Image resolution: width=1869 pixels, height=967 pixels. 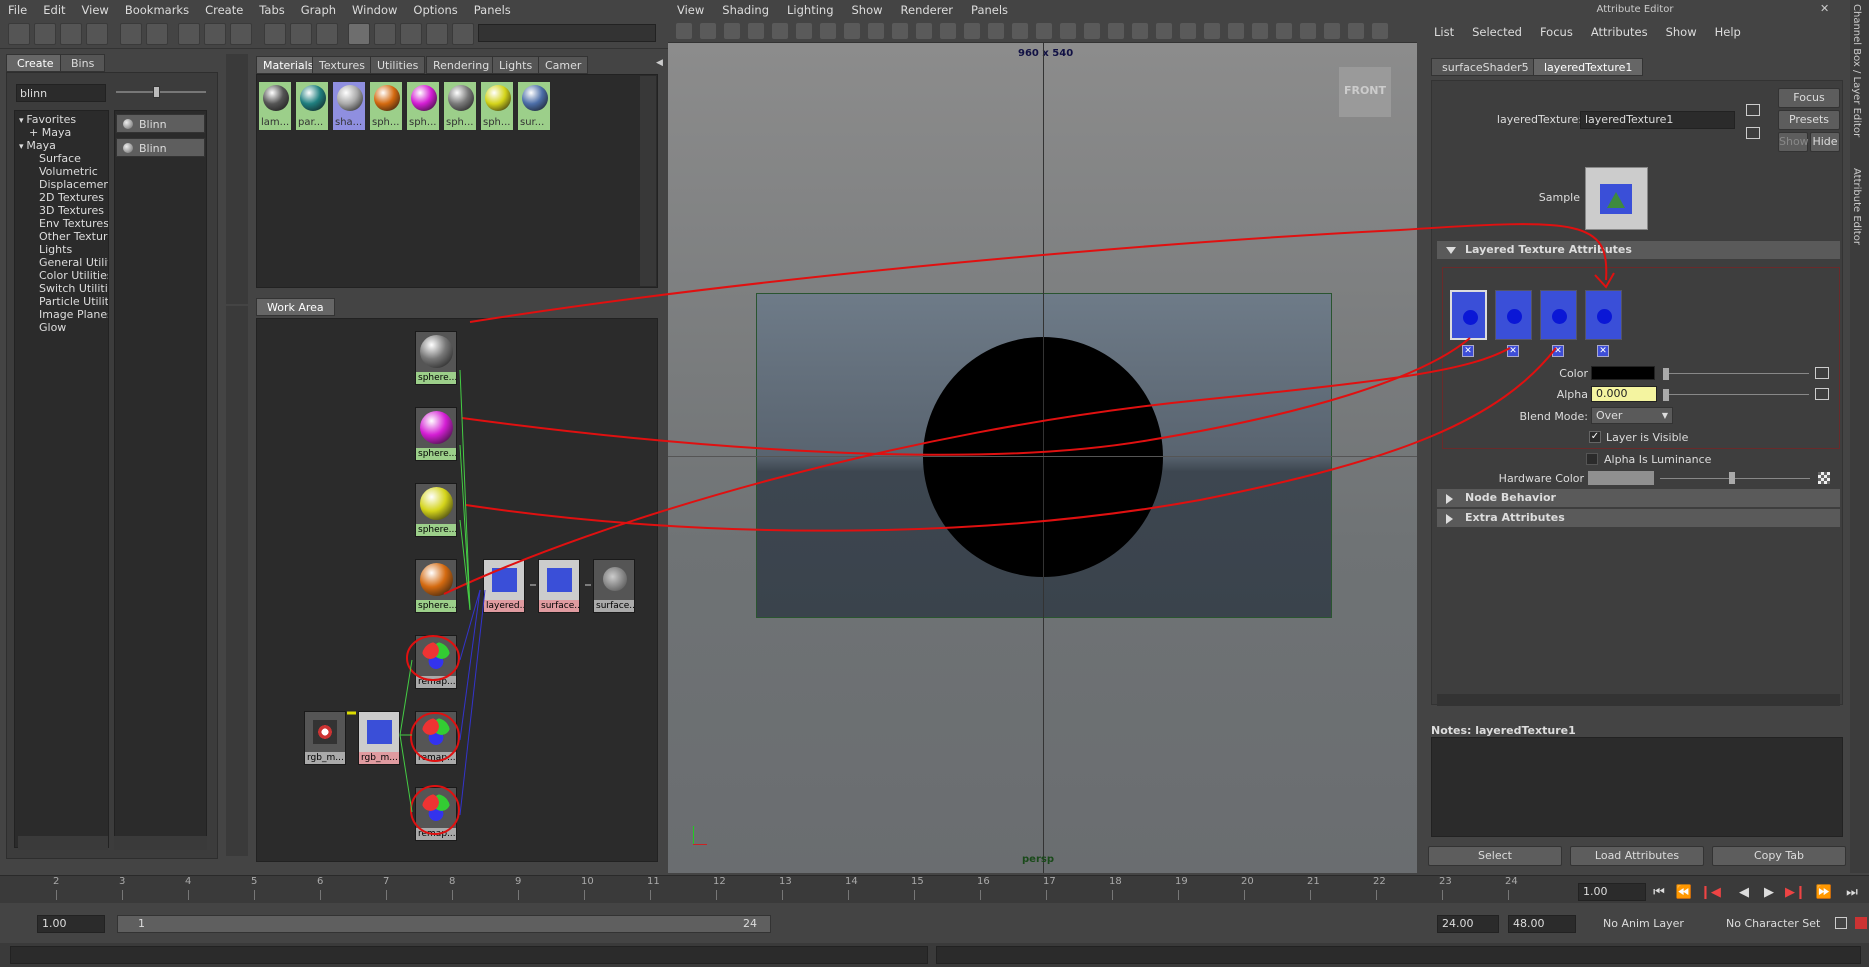 What do you see at coordinates (1624, 394) in the screenshot?
I see `alpha-field: 0.000` at bounding box center [1624, 394].